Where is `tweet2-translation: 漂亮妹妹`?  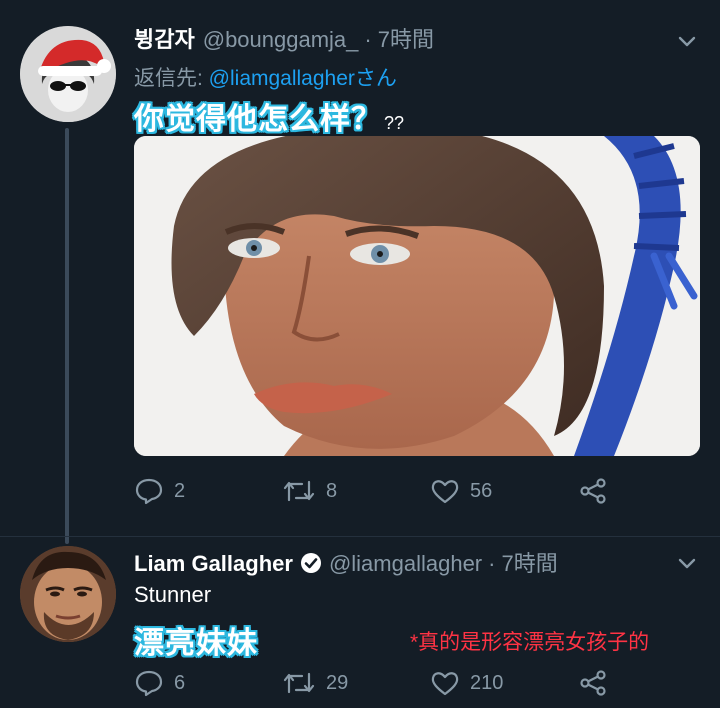 tweet2-translation: 漂亮妹妹 is located at coordinates (196, 640).